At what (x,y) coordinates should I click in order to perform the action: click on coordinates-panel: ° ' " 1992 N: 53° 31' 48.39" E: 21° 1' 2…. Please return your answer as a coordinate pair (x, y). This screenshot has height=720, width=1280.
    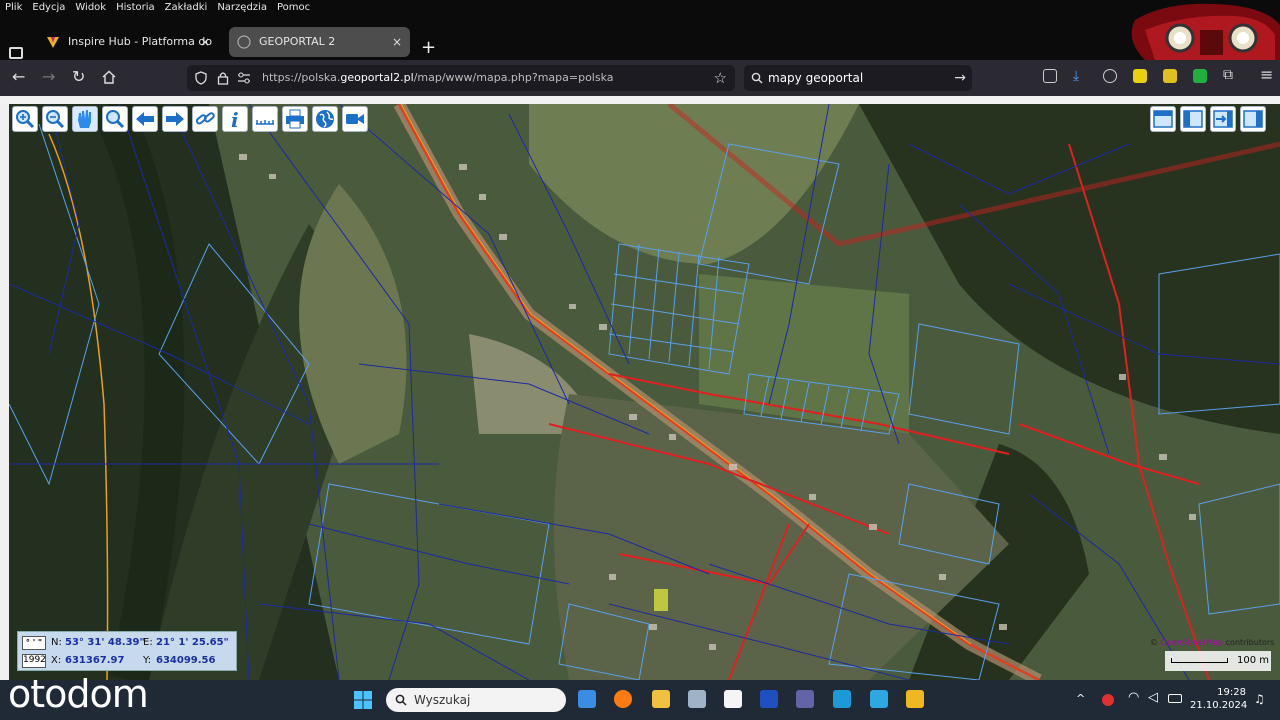
    Looking at the image, I should click on (127, 651).